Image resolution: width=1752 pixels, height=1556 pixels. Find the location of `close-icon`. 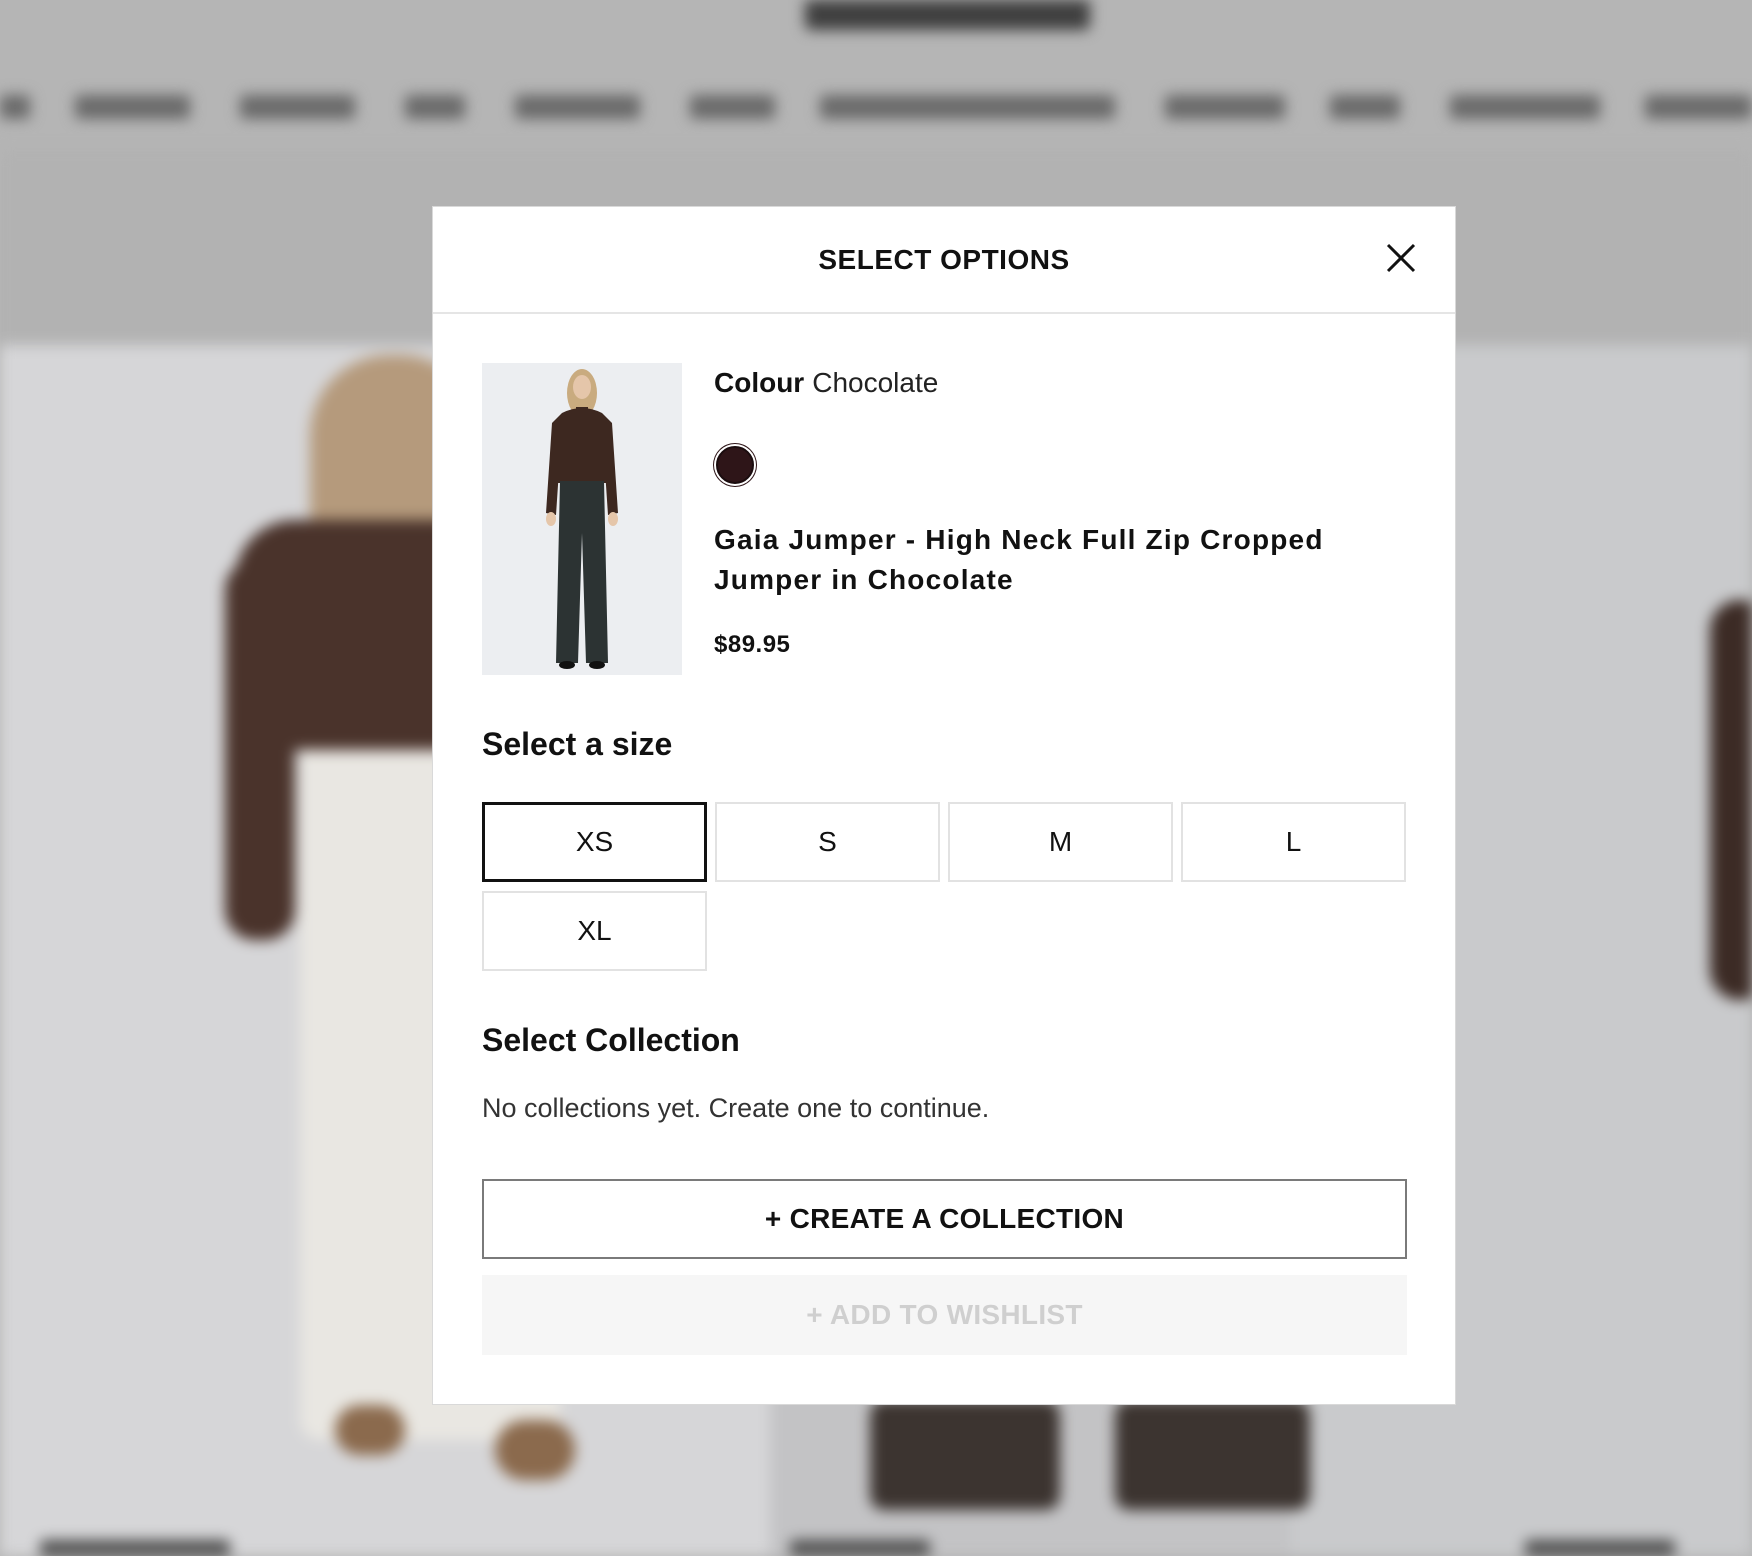

close-icon is located at coordinates (1401, 258).